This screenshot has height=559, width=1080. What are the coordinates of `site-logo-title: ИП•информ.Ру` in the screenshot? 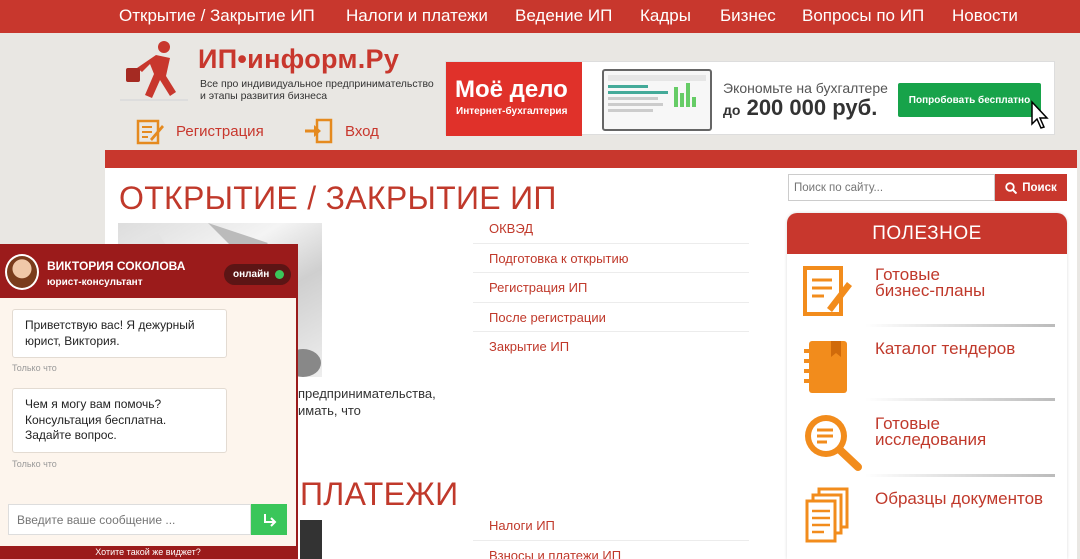 It's located at (298, 59).